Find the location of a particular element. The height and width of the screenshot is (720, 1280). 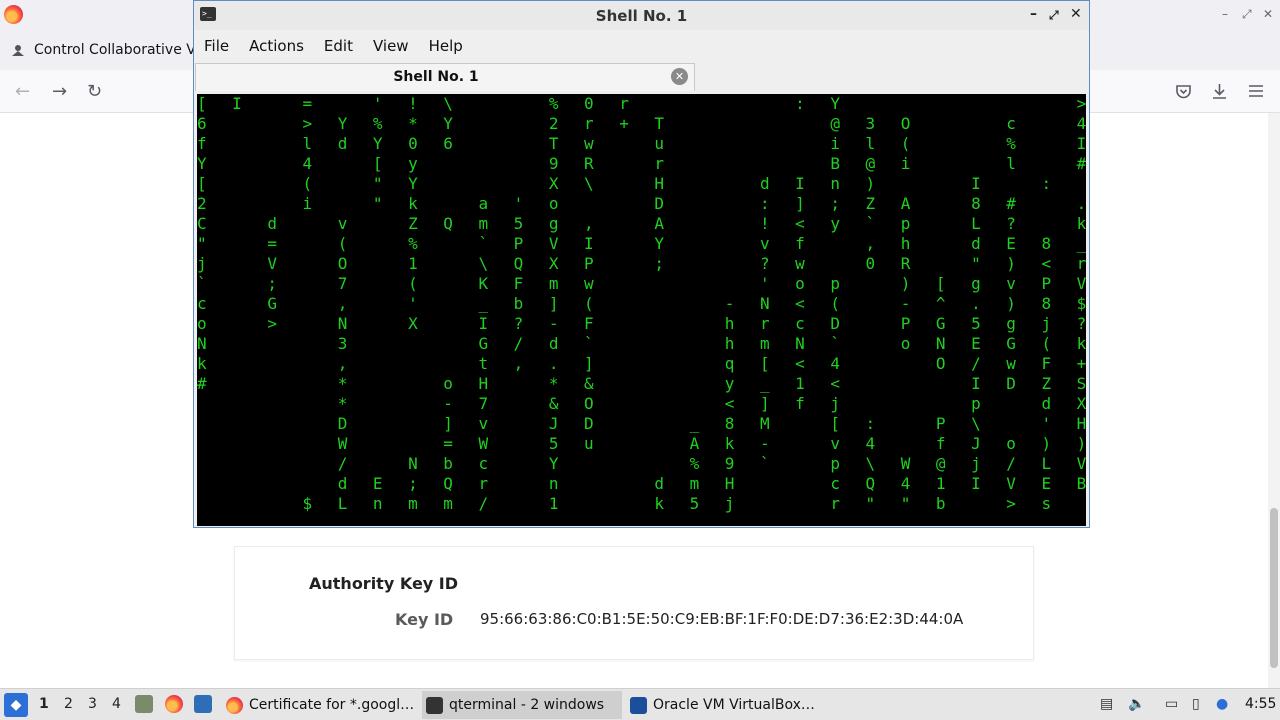

close-icon: ✕ is located at coordinates (1076, 14).